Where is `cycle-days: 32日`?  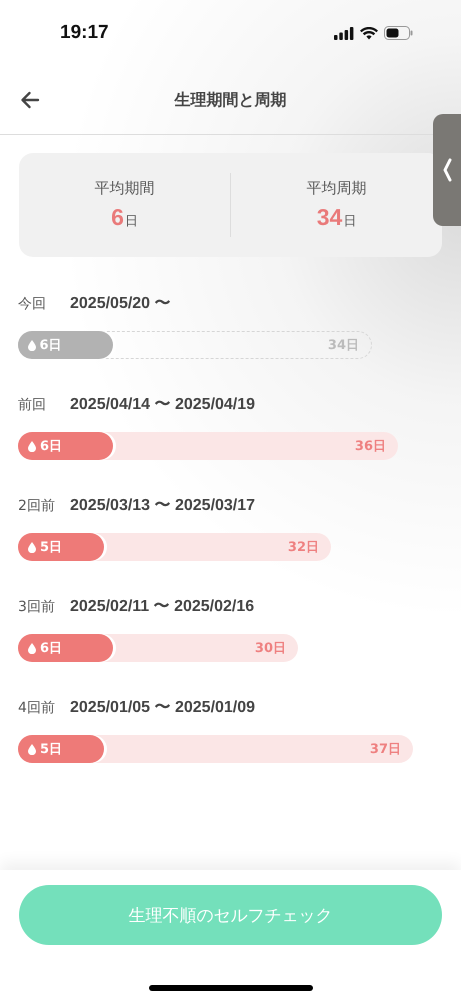 cycle-days: 32日 is located at coordinates (303, 547).